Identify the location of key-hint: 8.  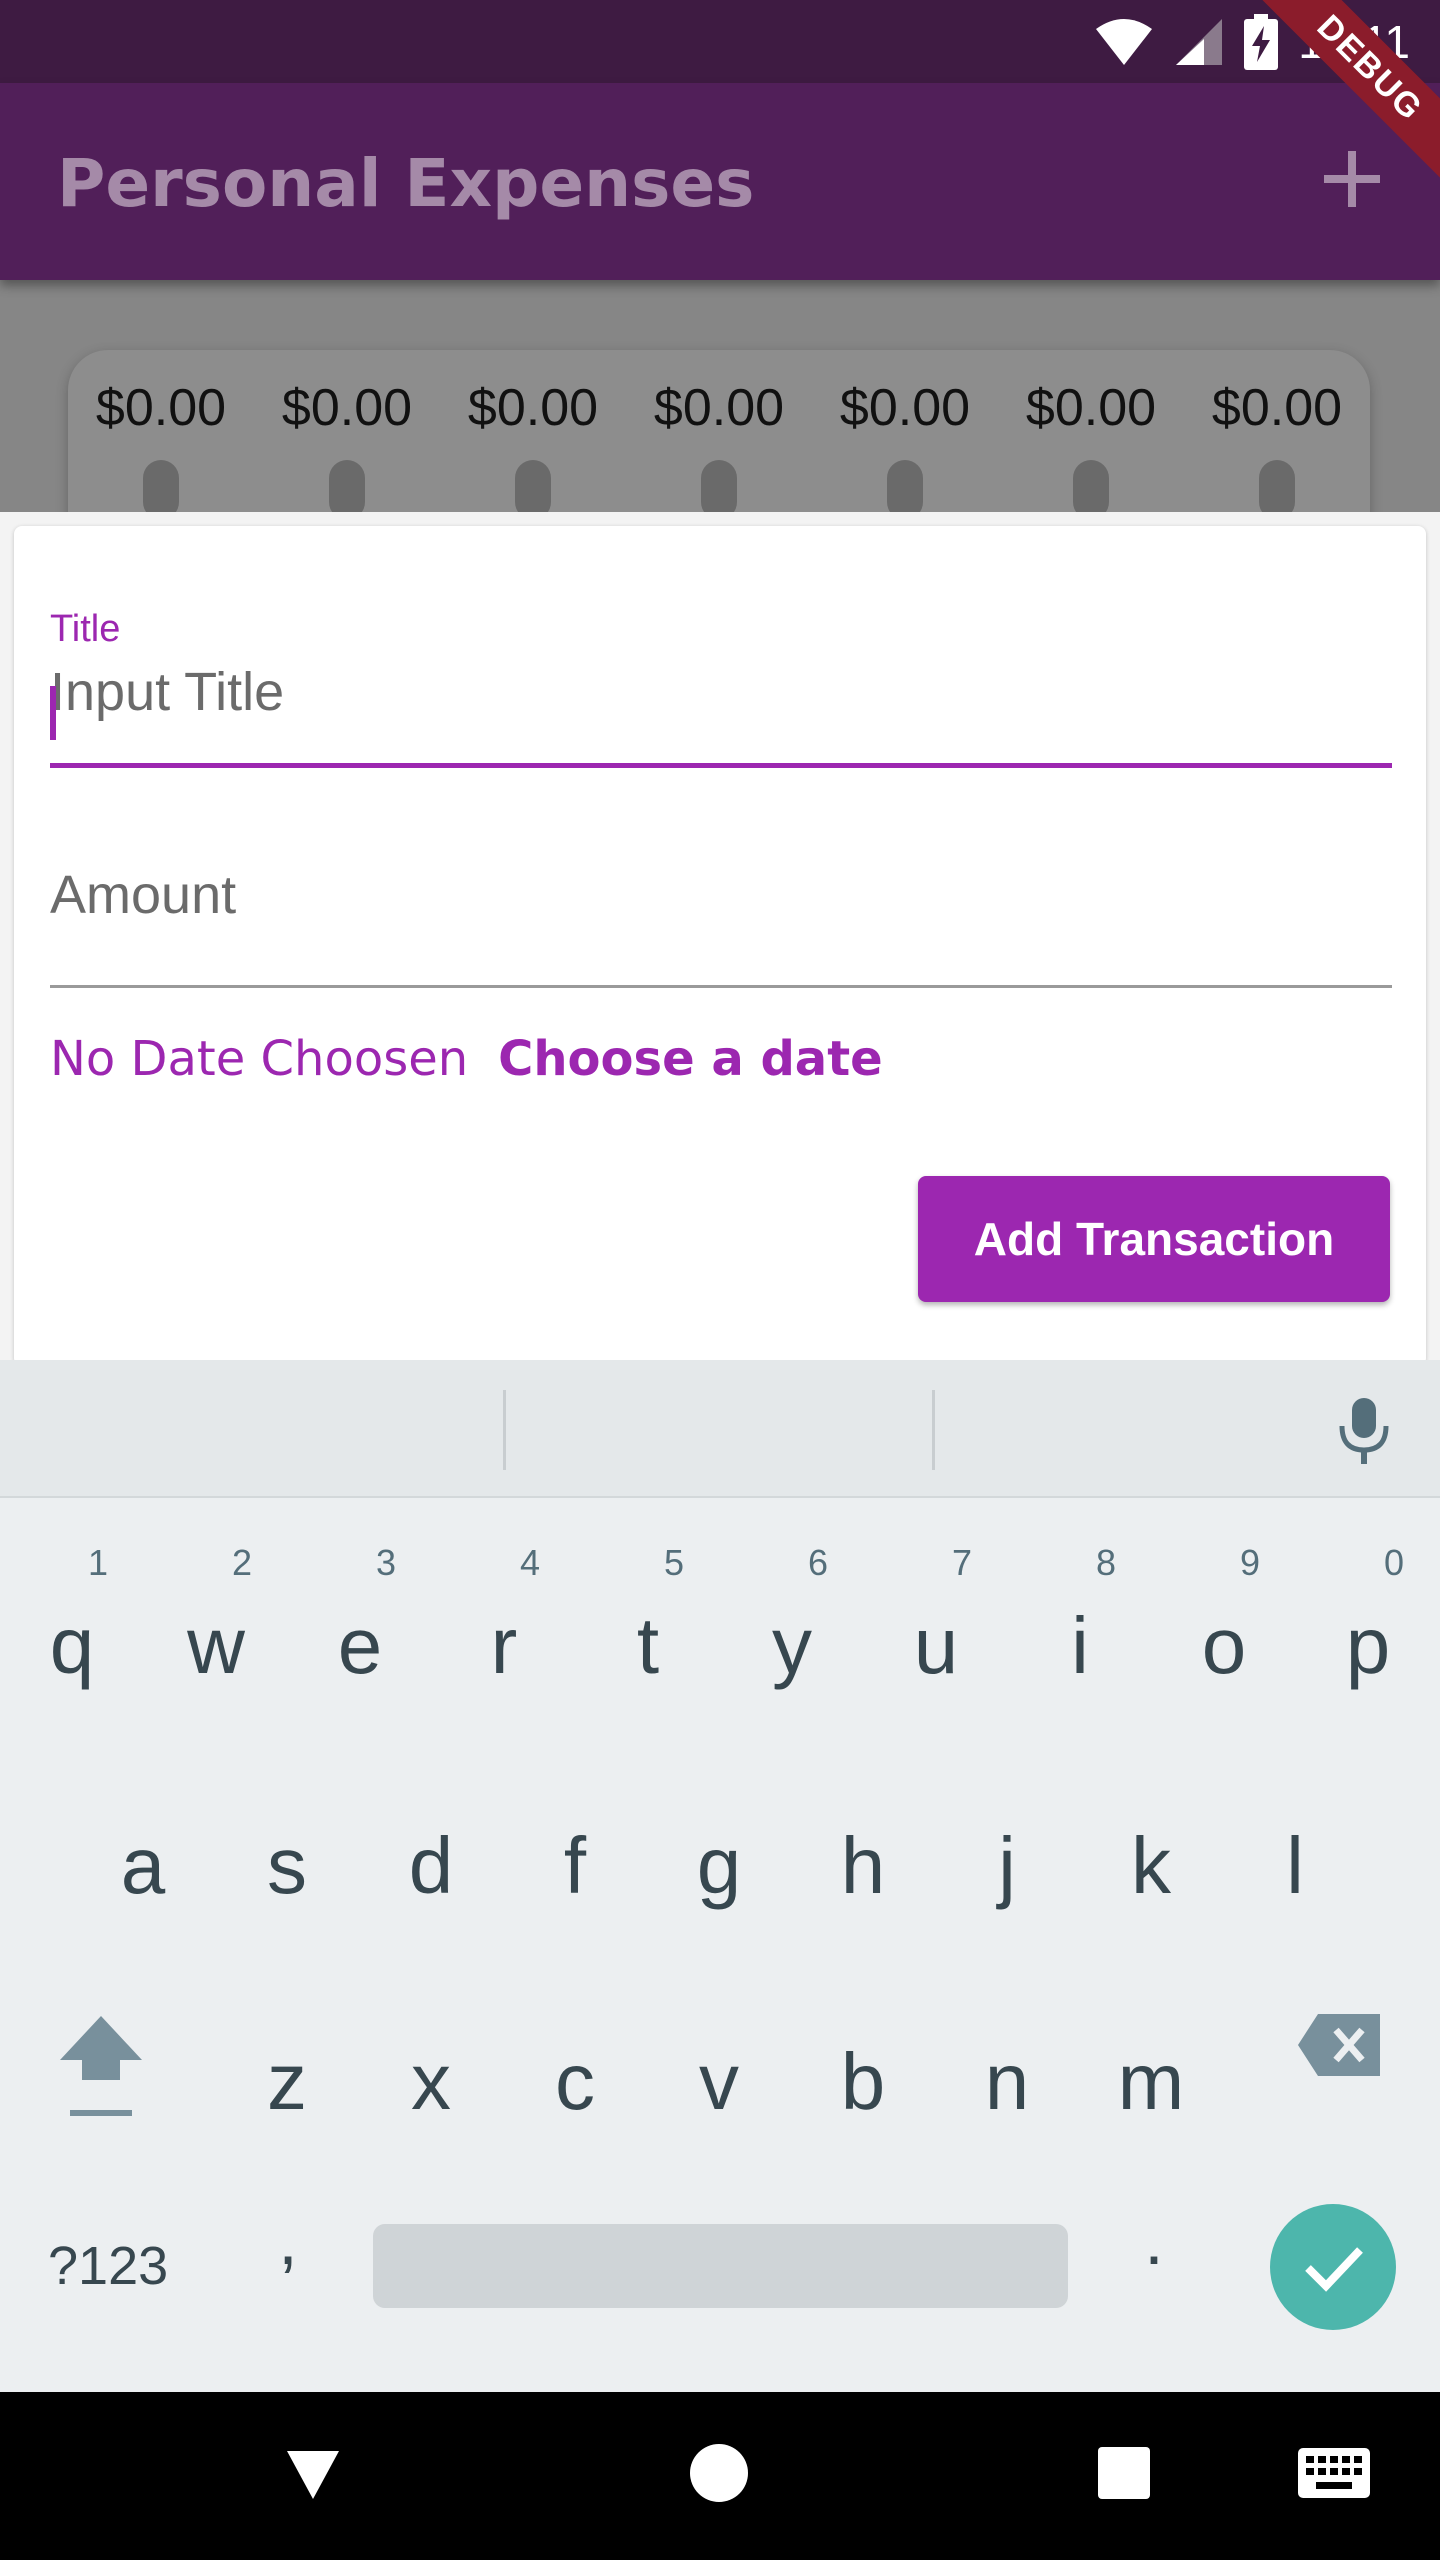
(1106, 1562).